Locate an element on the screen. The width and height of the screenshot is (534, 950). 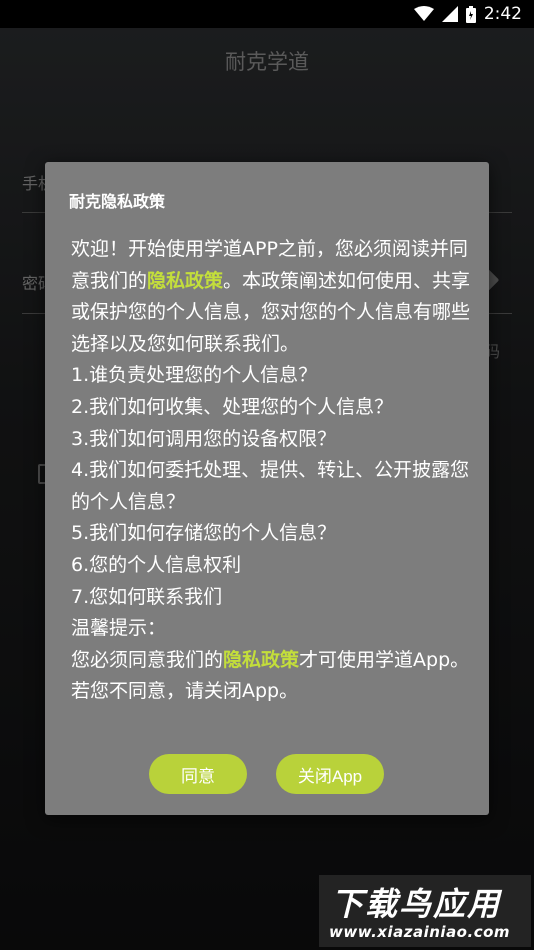
list-item: 3.我们如何调用您的设备权限？ is located at coordinates (204, 438).